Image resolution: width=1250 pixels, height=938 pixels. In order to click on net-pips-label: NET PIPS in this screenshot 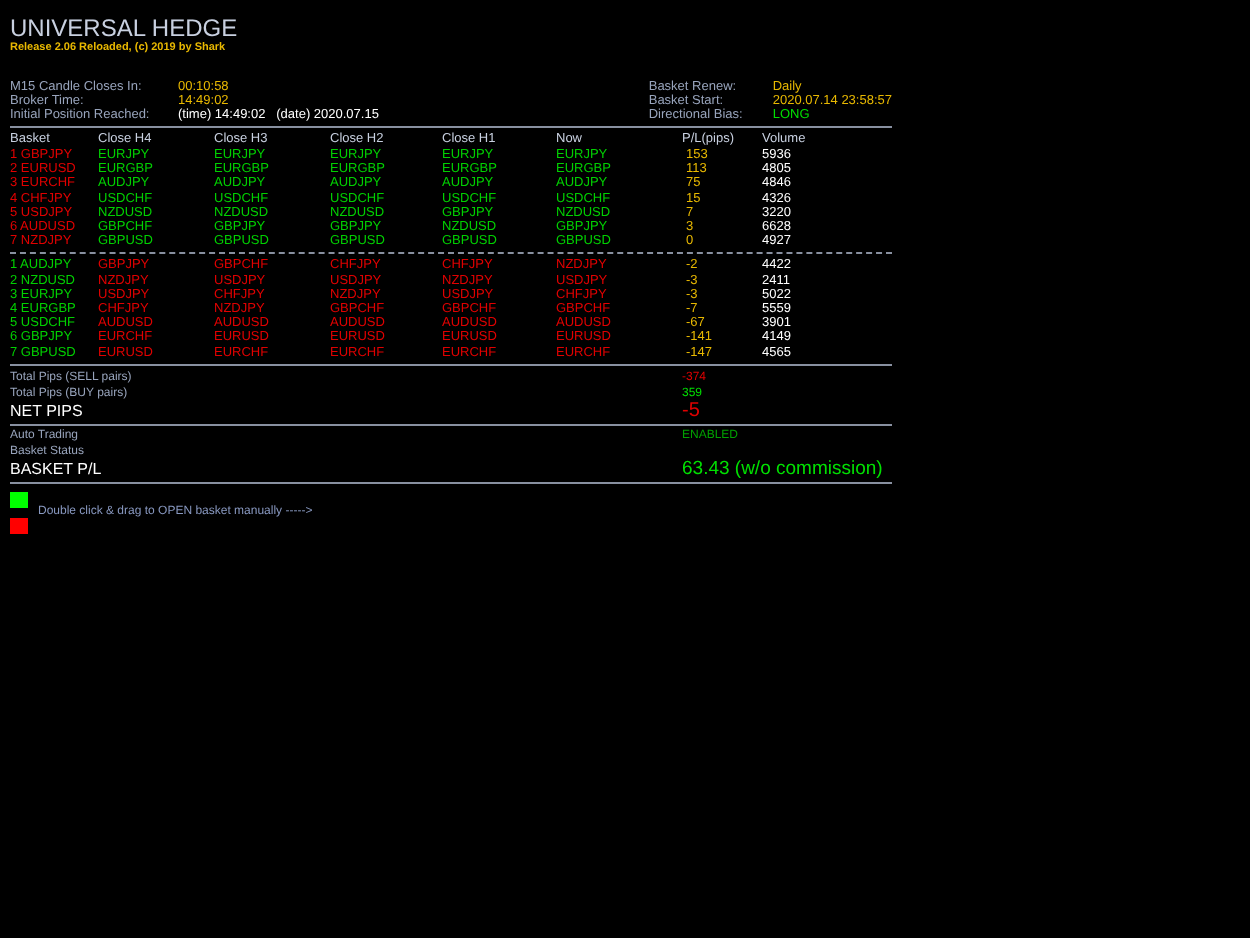, I will do `click(47, 411)`.